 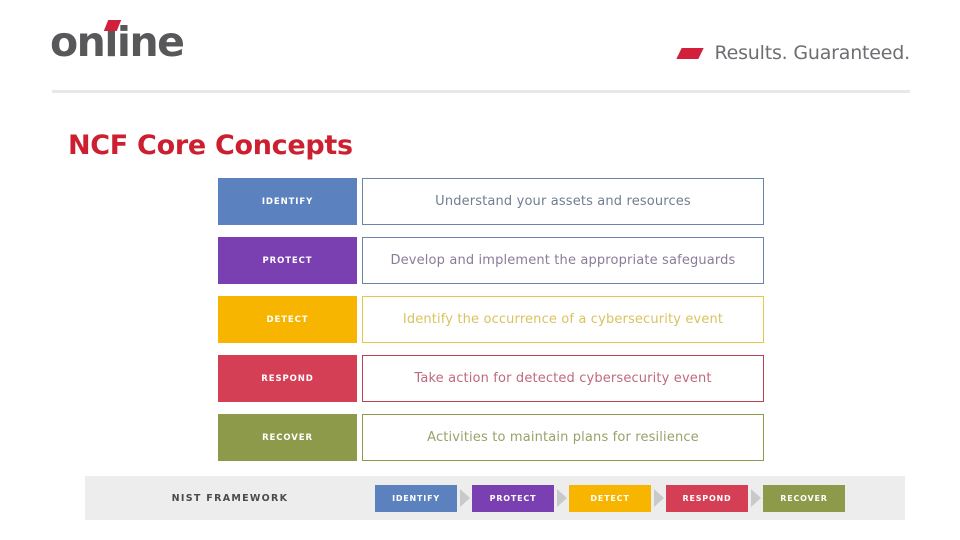 What do you see at coordinates (416, 498) in the screenshot?
I see `nav-step-identify: IDENTIFY` at bounding box center [416, 498].